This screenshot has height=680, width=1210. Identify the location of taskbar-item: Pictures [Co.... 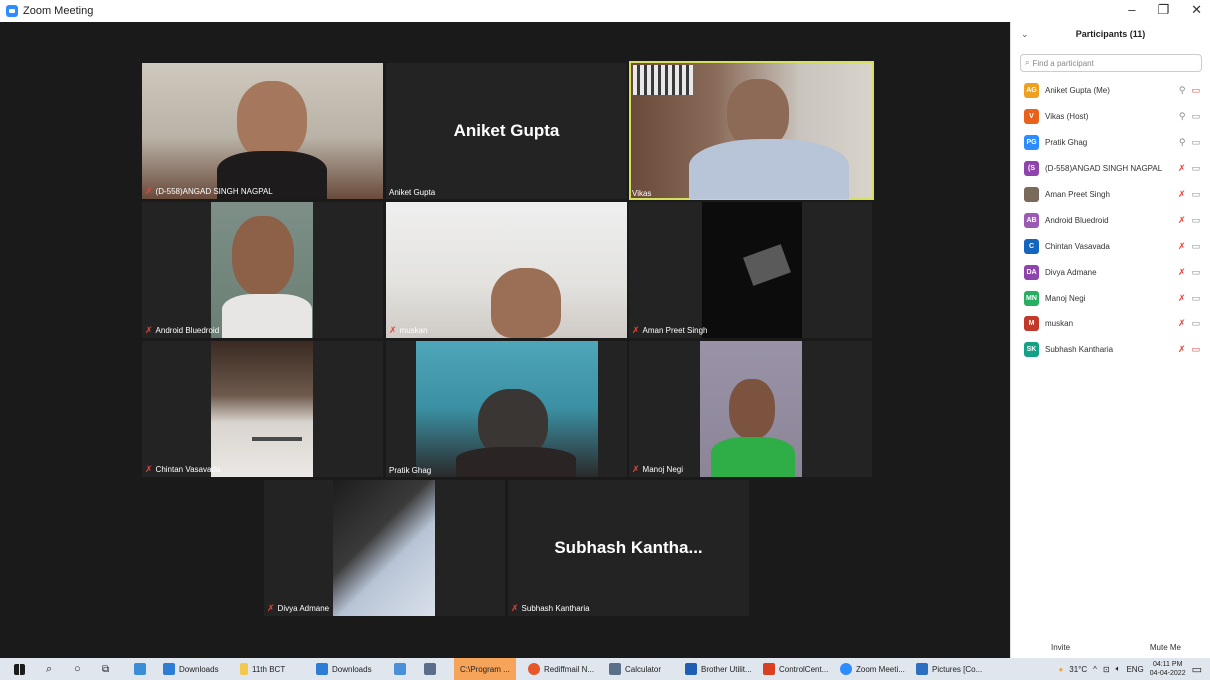
(949, 669).